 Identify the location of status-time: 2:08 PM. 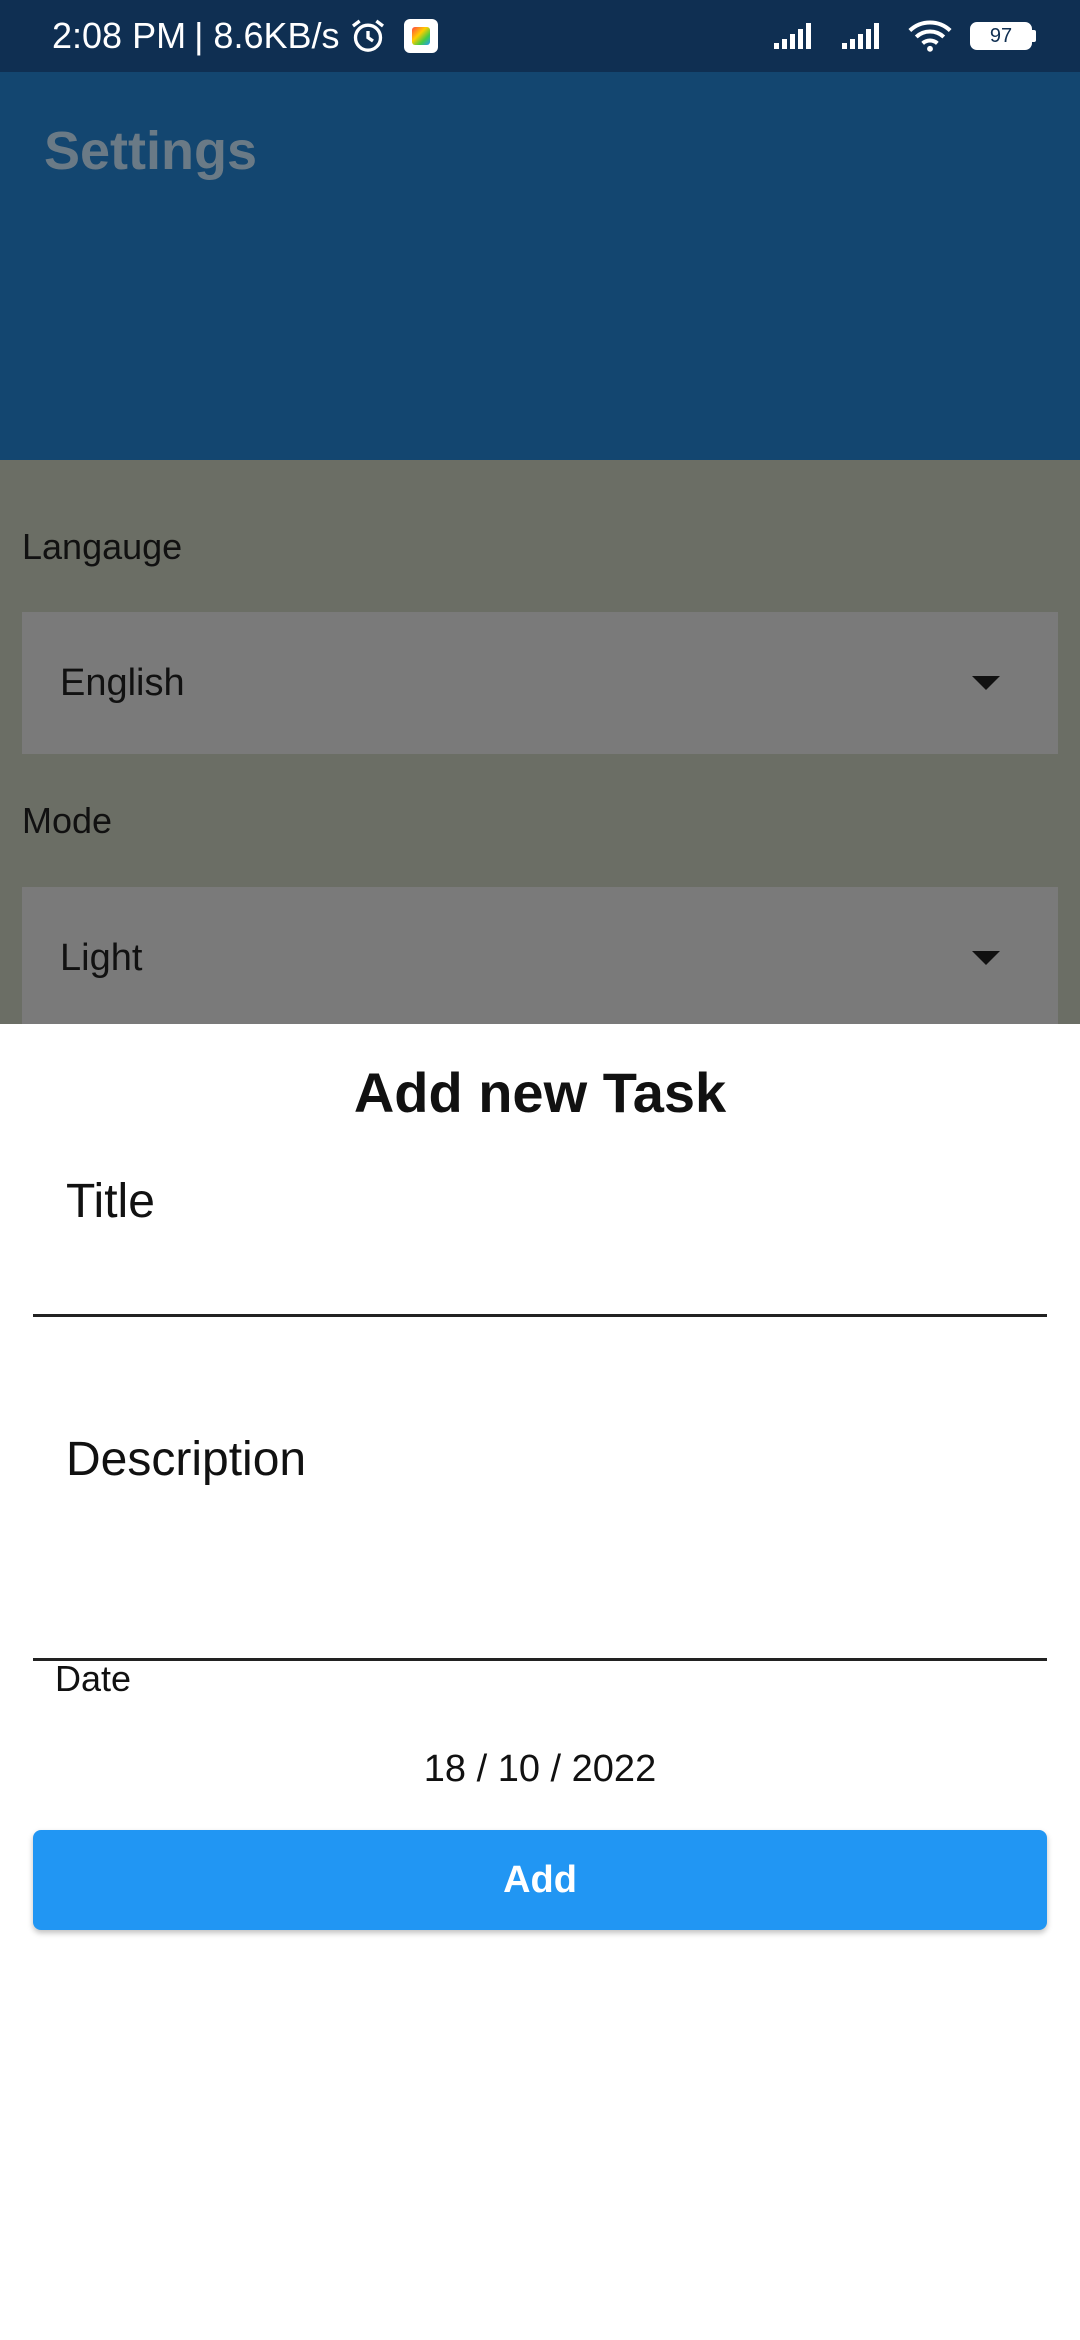
(119, 35).